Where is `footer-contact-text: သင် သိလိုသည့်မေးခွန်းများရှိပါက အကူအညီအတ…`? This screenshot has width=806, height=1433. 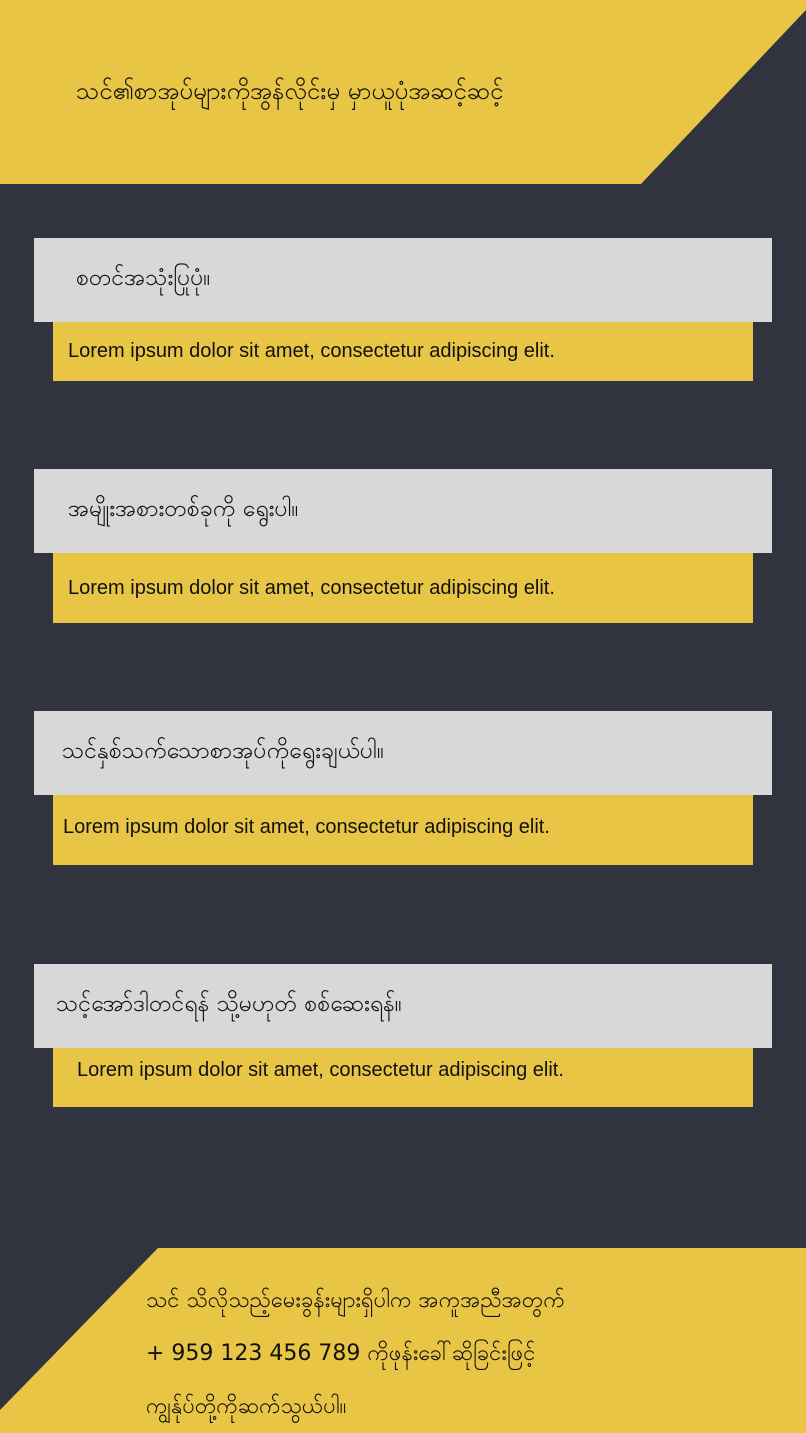 footer-contact-text: သင် သိလိုသည့်မေးခွန်းများရှိပါက အကူအညီအတ… is located at coordinates (461, 1353).